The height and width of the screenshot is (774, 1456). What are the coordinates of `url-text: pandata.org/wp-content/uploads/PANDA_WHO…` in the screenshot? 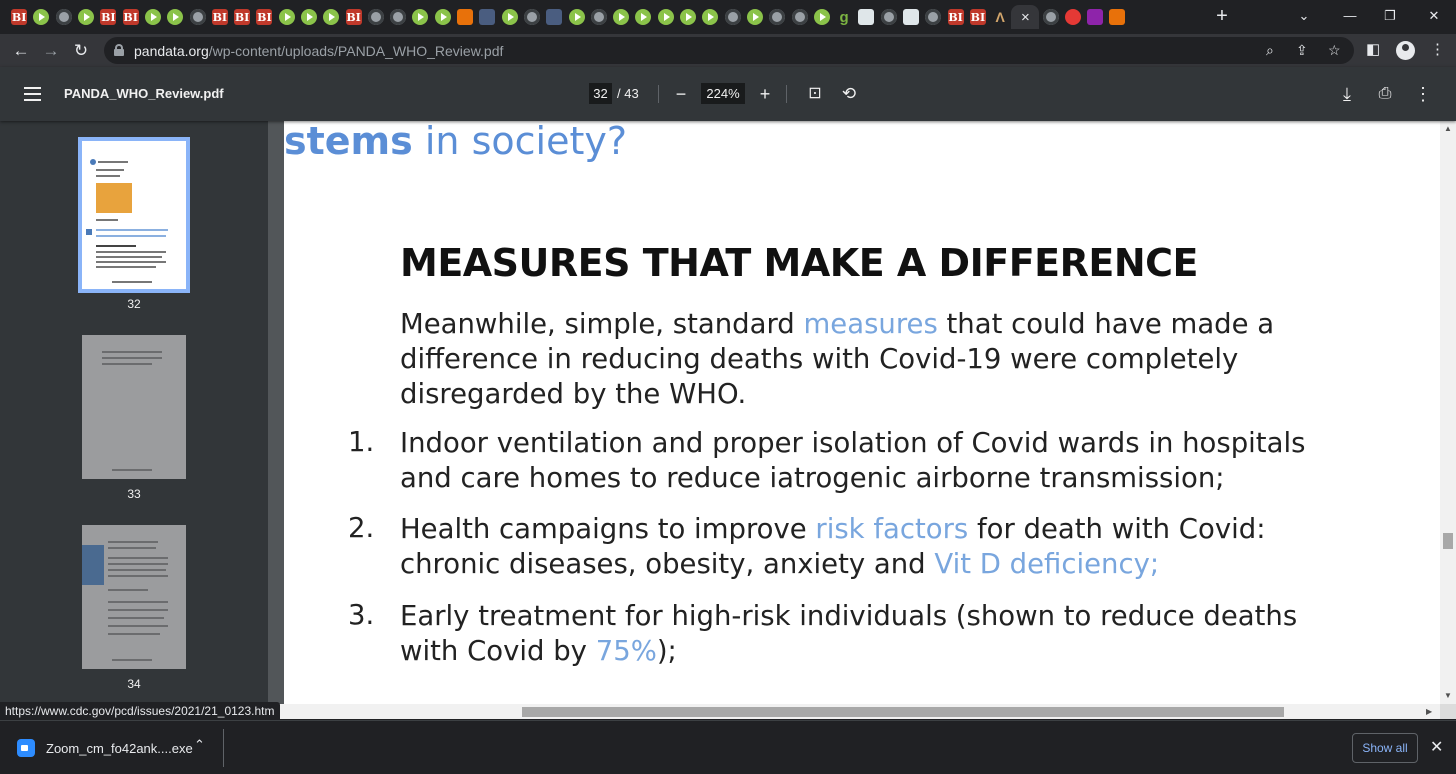 It's located at (318, 51).